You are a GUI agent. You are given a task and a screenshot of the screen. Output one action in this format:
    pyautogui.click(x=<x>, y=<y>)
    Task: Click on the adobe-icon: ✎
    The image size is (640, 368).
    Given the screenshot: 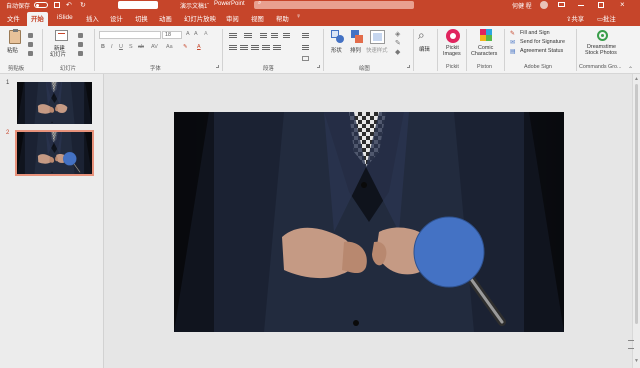 What is the action you would take?
    pyautogui.click(x=512, y=33)
    